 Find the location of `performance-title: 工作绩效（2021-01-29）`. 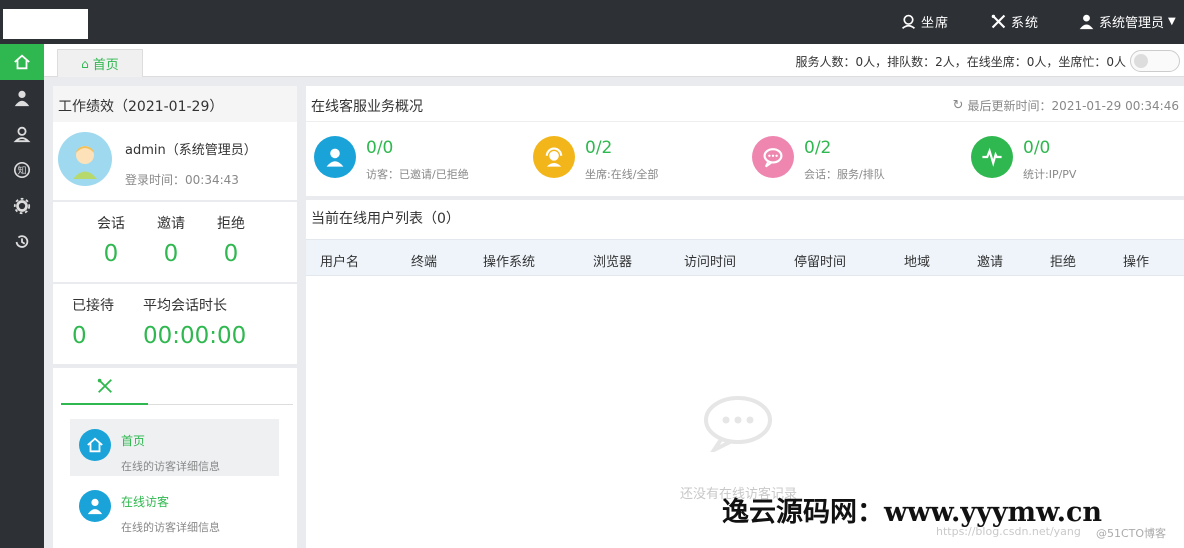

performance-title: 工作绩效（2021-01-29） is located at coordinates (141, 107).